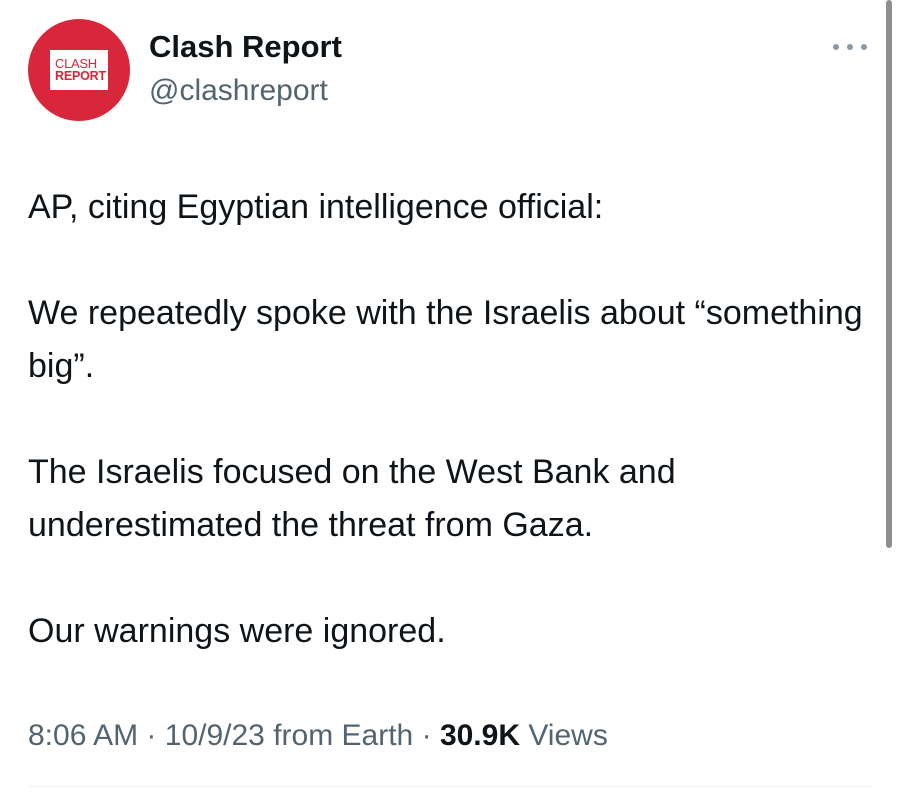 This screenshot has width=900, height=800. I want to click on divider, so click(450, 786).